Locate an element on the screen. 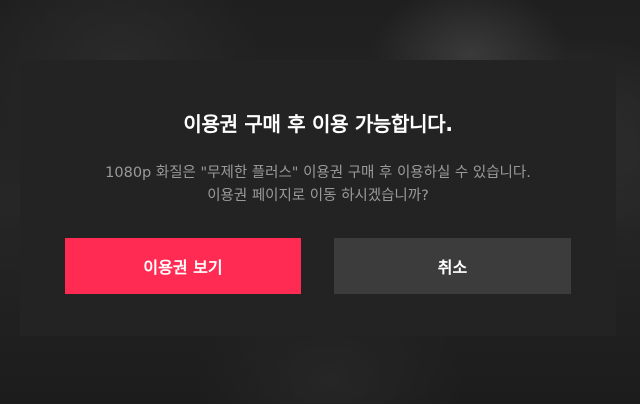 This screenshot has width=640, height=404. view-pass-button: 이용권 보기 is located at coordinates (183, 266).